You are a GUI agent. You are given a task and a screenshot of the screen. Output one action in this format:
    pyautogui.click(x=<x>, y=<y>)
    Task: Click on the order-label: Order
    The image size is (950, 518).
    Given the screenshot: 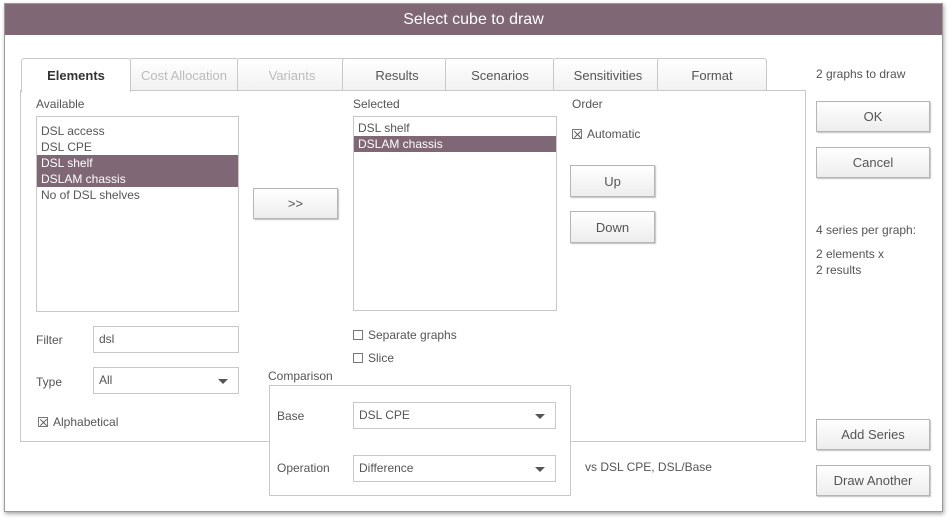 What is the action you would take?
    pyautogui.click(x=587, y=104)
    